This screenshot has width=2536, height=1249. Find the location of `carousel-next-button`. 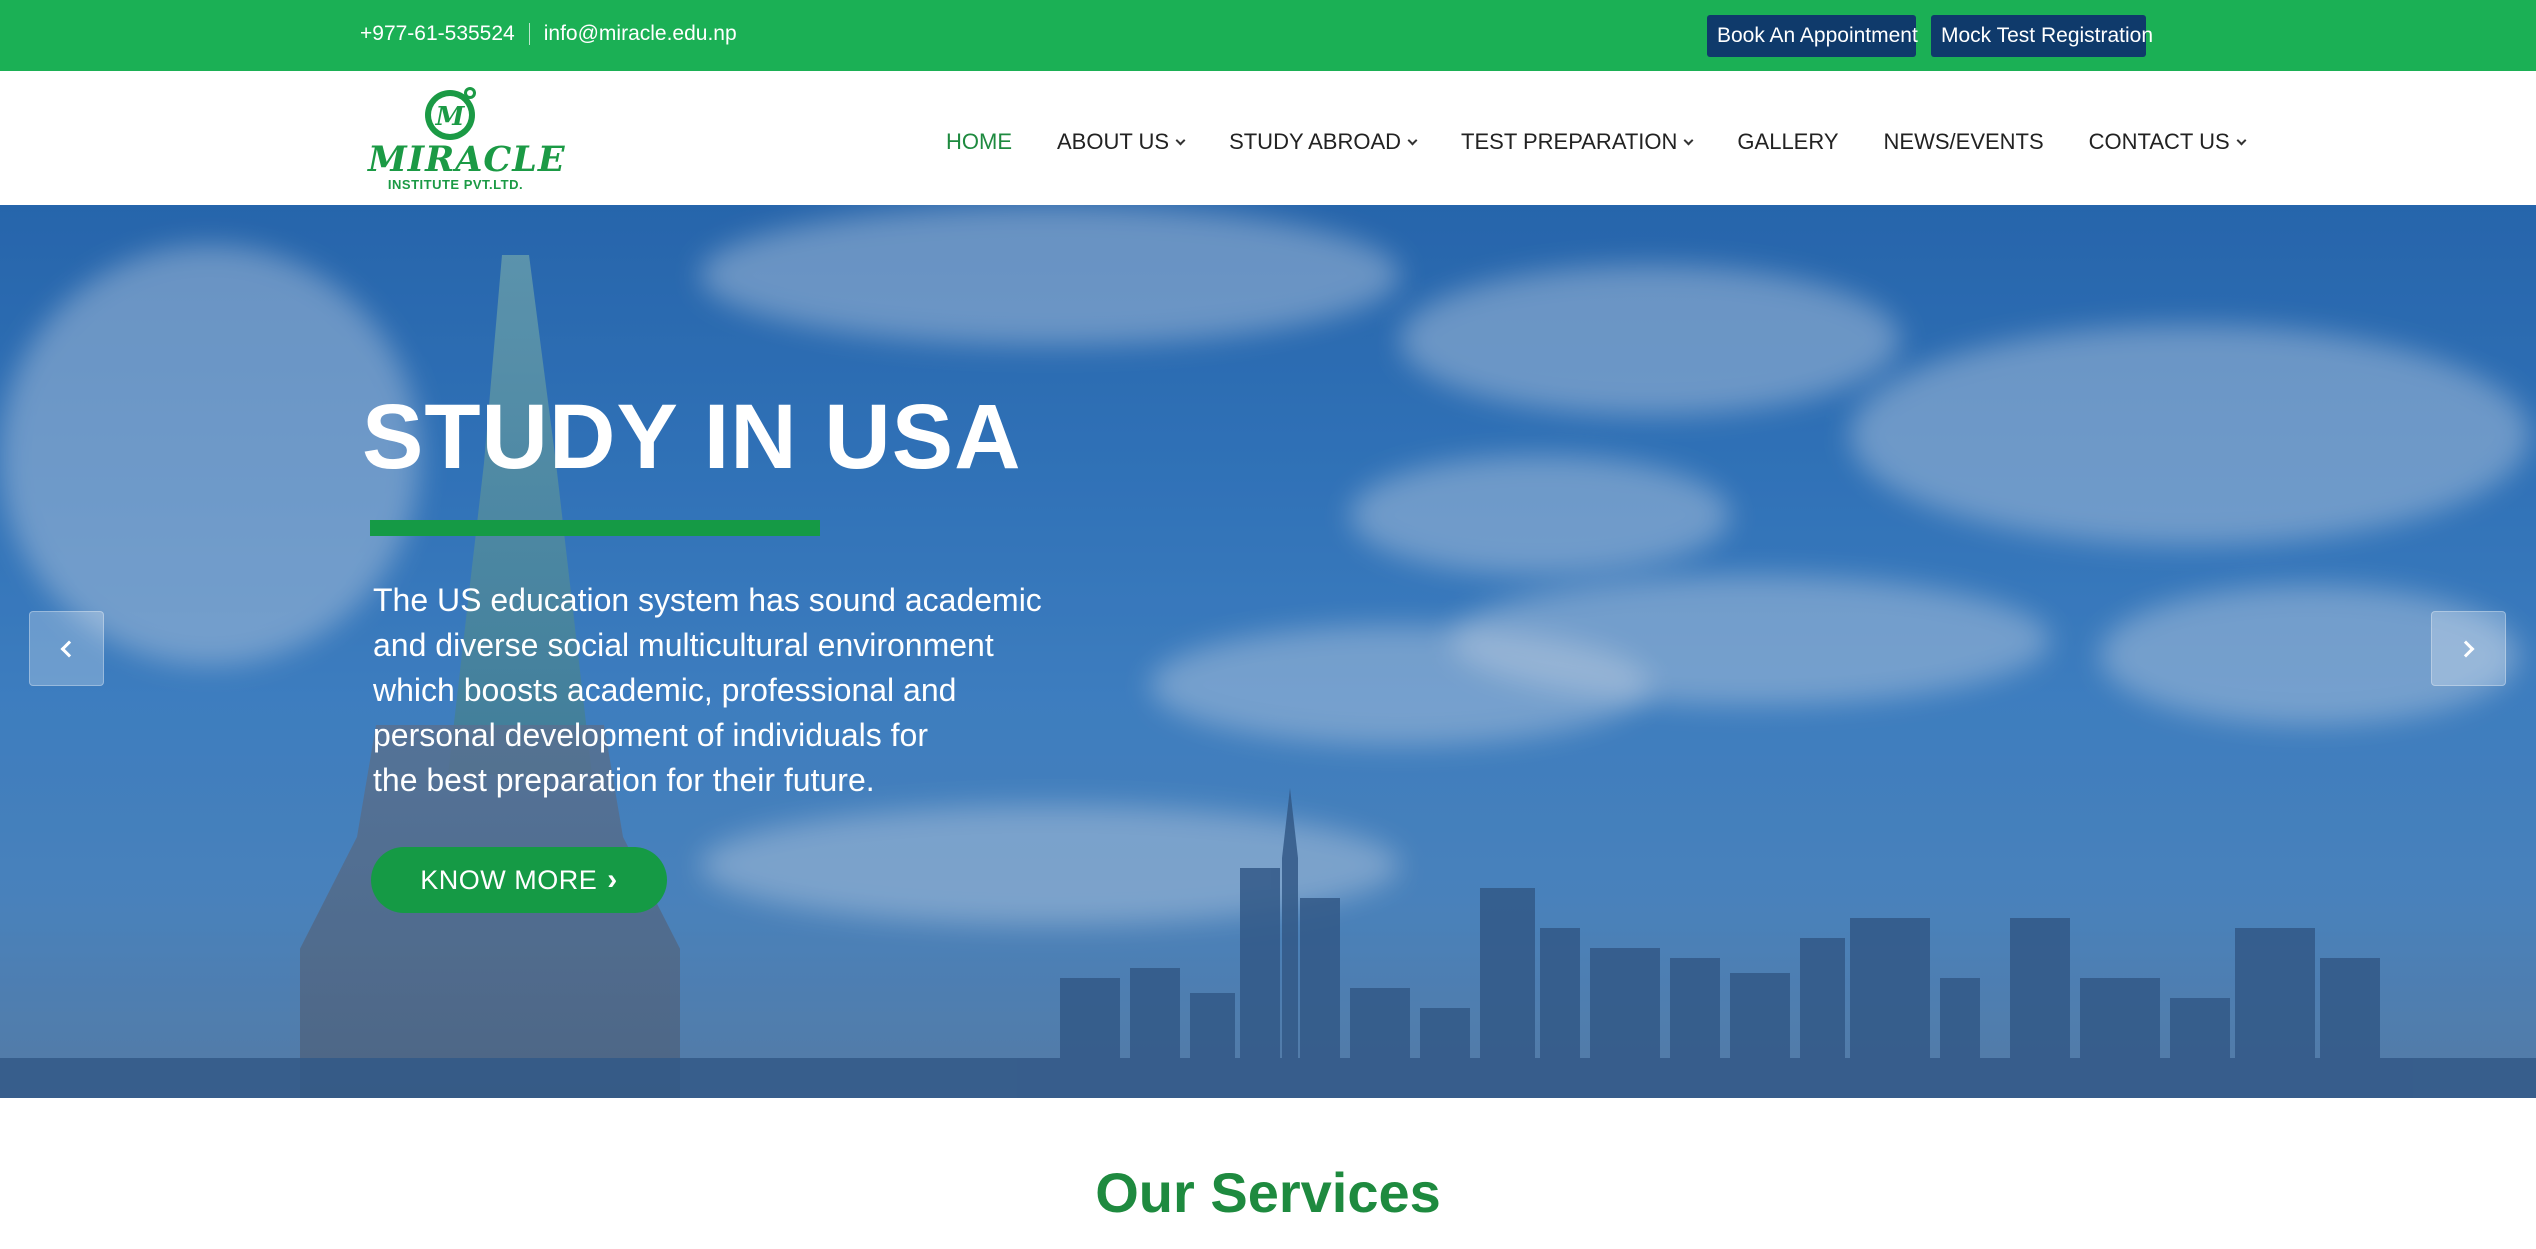

carousel-next-button is located at coordinates (2468, 648).